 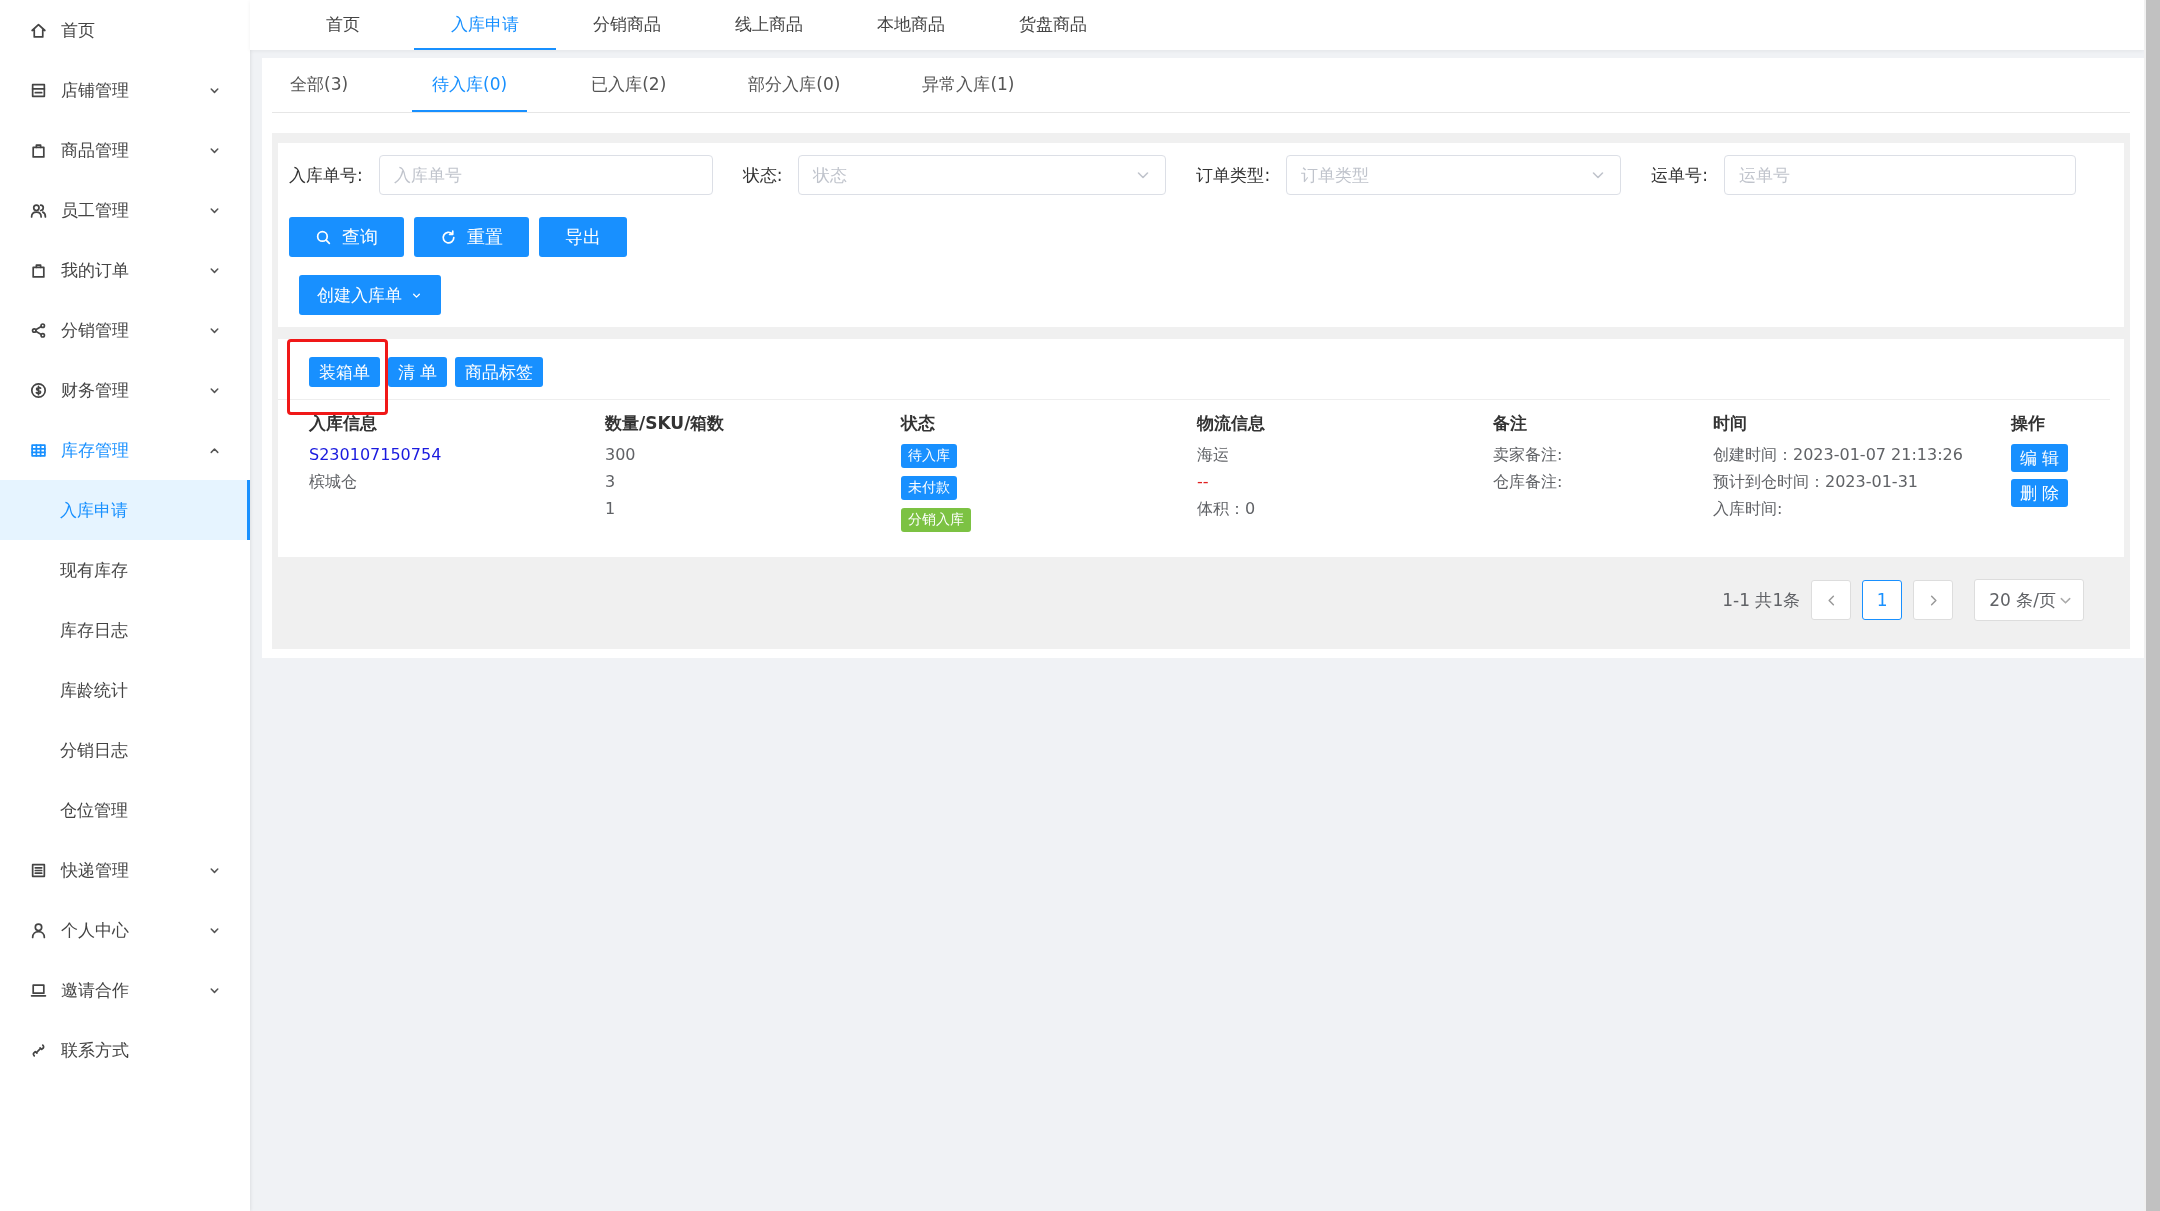 What do you see at coordinates (929, 488) in the screenshot?
I see `status-tag: 未付款` at bounding box center [929, 488].